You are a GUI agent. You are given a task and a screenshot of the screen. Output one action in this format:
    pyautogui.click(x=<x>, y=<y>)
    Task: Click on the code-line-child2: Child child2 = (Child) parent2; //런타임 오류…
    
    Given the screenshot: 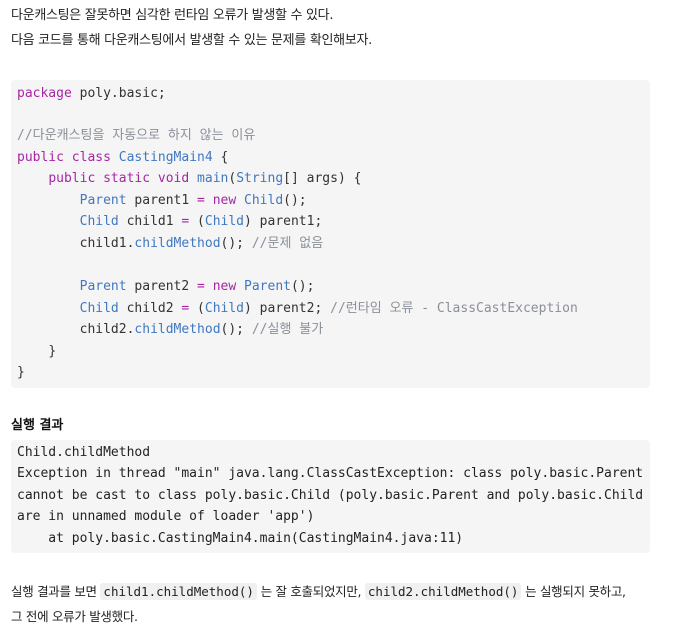 What is the action you would take?
    pyautogui.click(x=297, y=309)
    